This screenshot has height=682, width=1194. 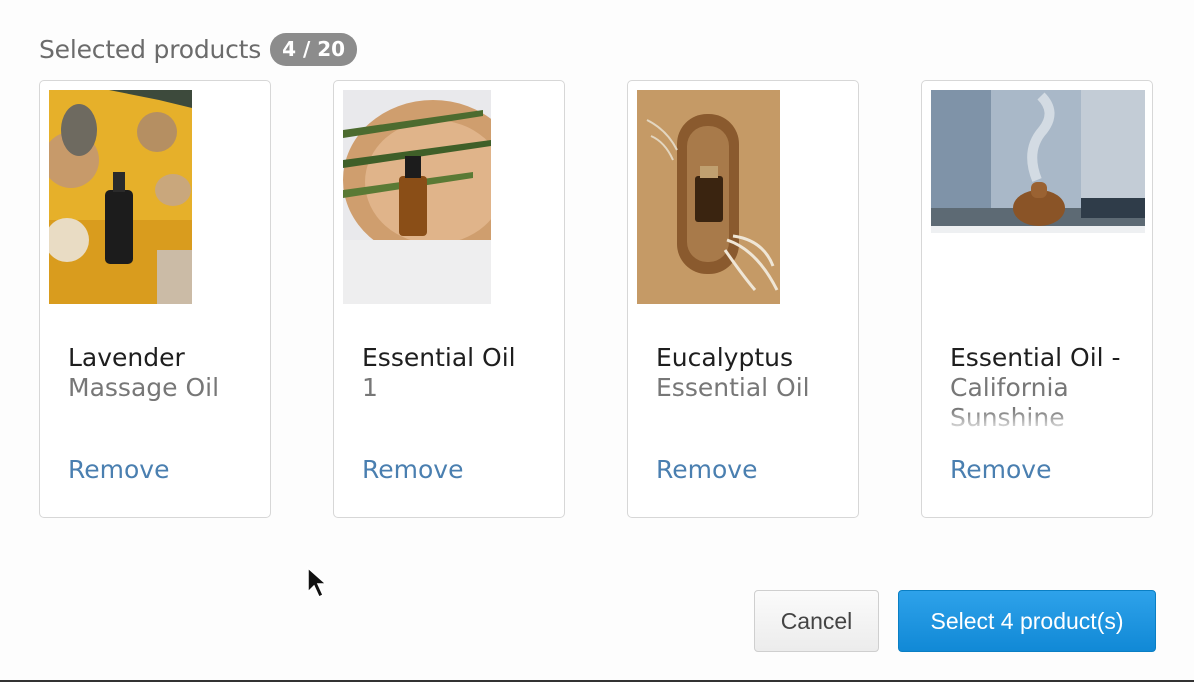 I want to click on product-name-line1: Lavender, so click(x=126, y=357).